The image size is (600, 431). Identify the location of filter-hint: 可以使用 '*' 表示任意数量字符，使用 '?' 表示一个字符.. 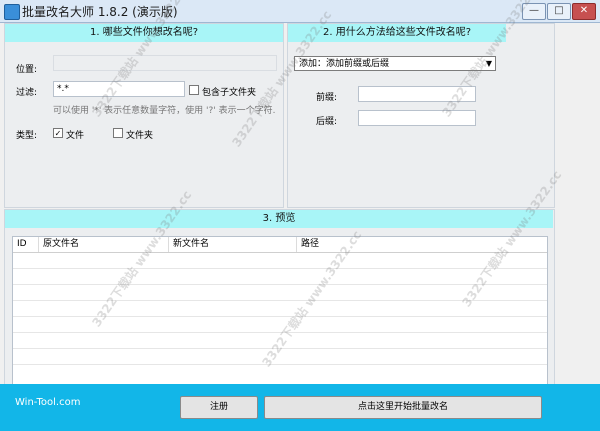
(164, 111).